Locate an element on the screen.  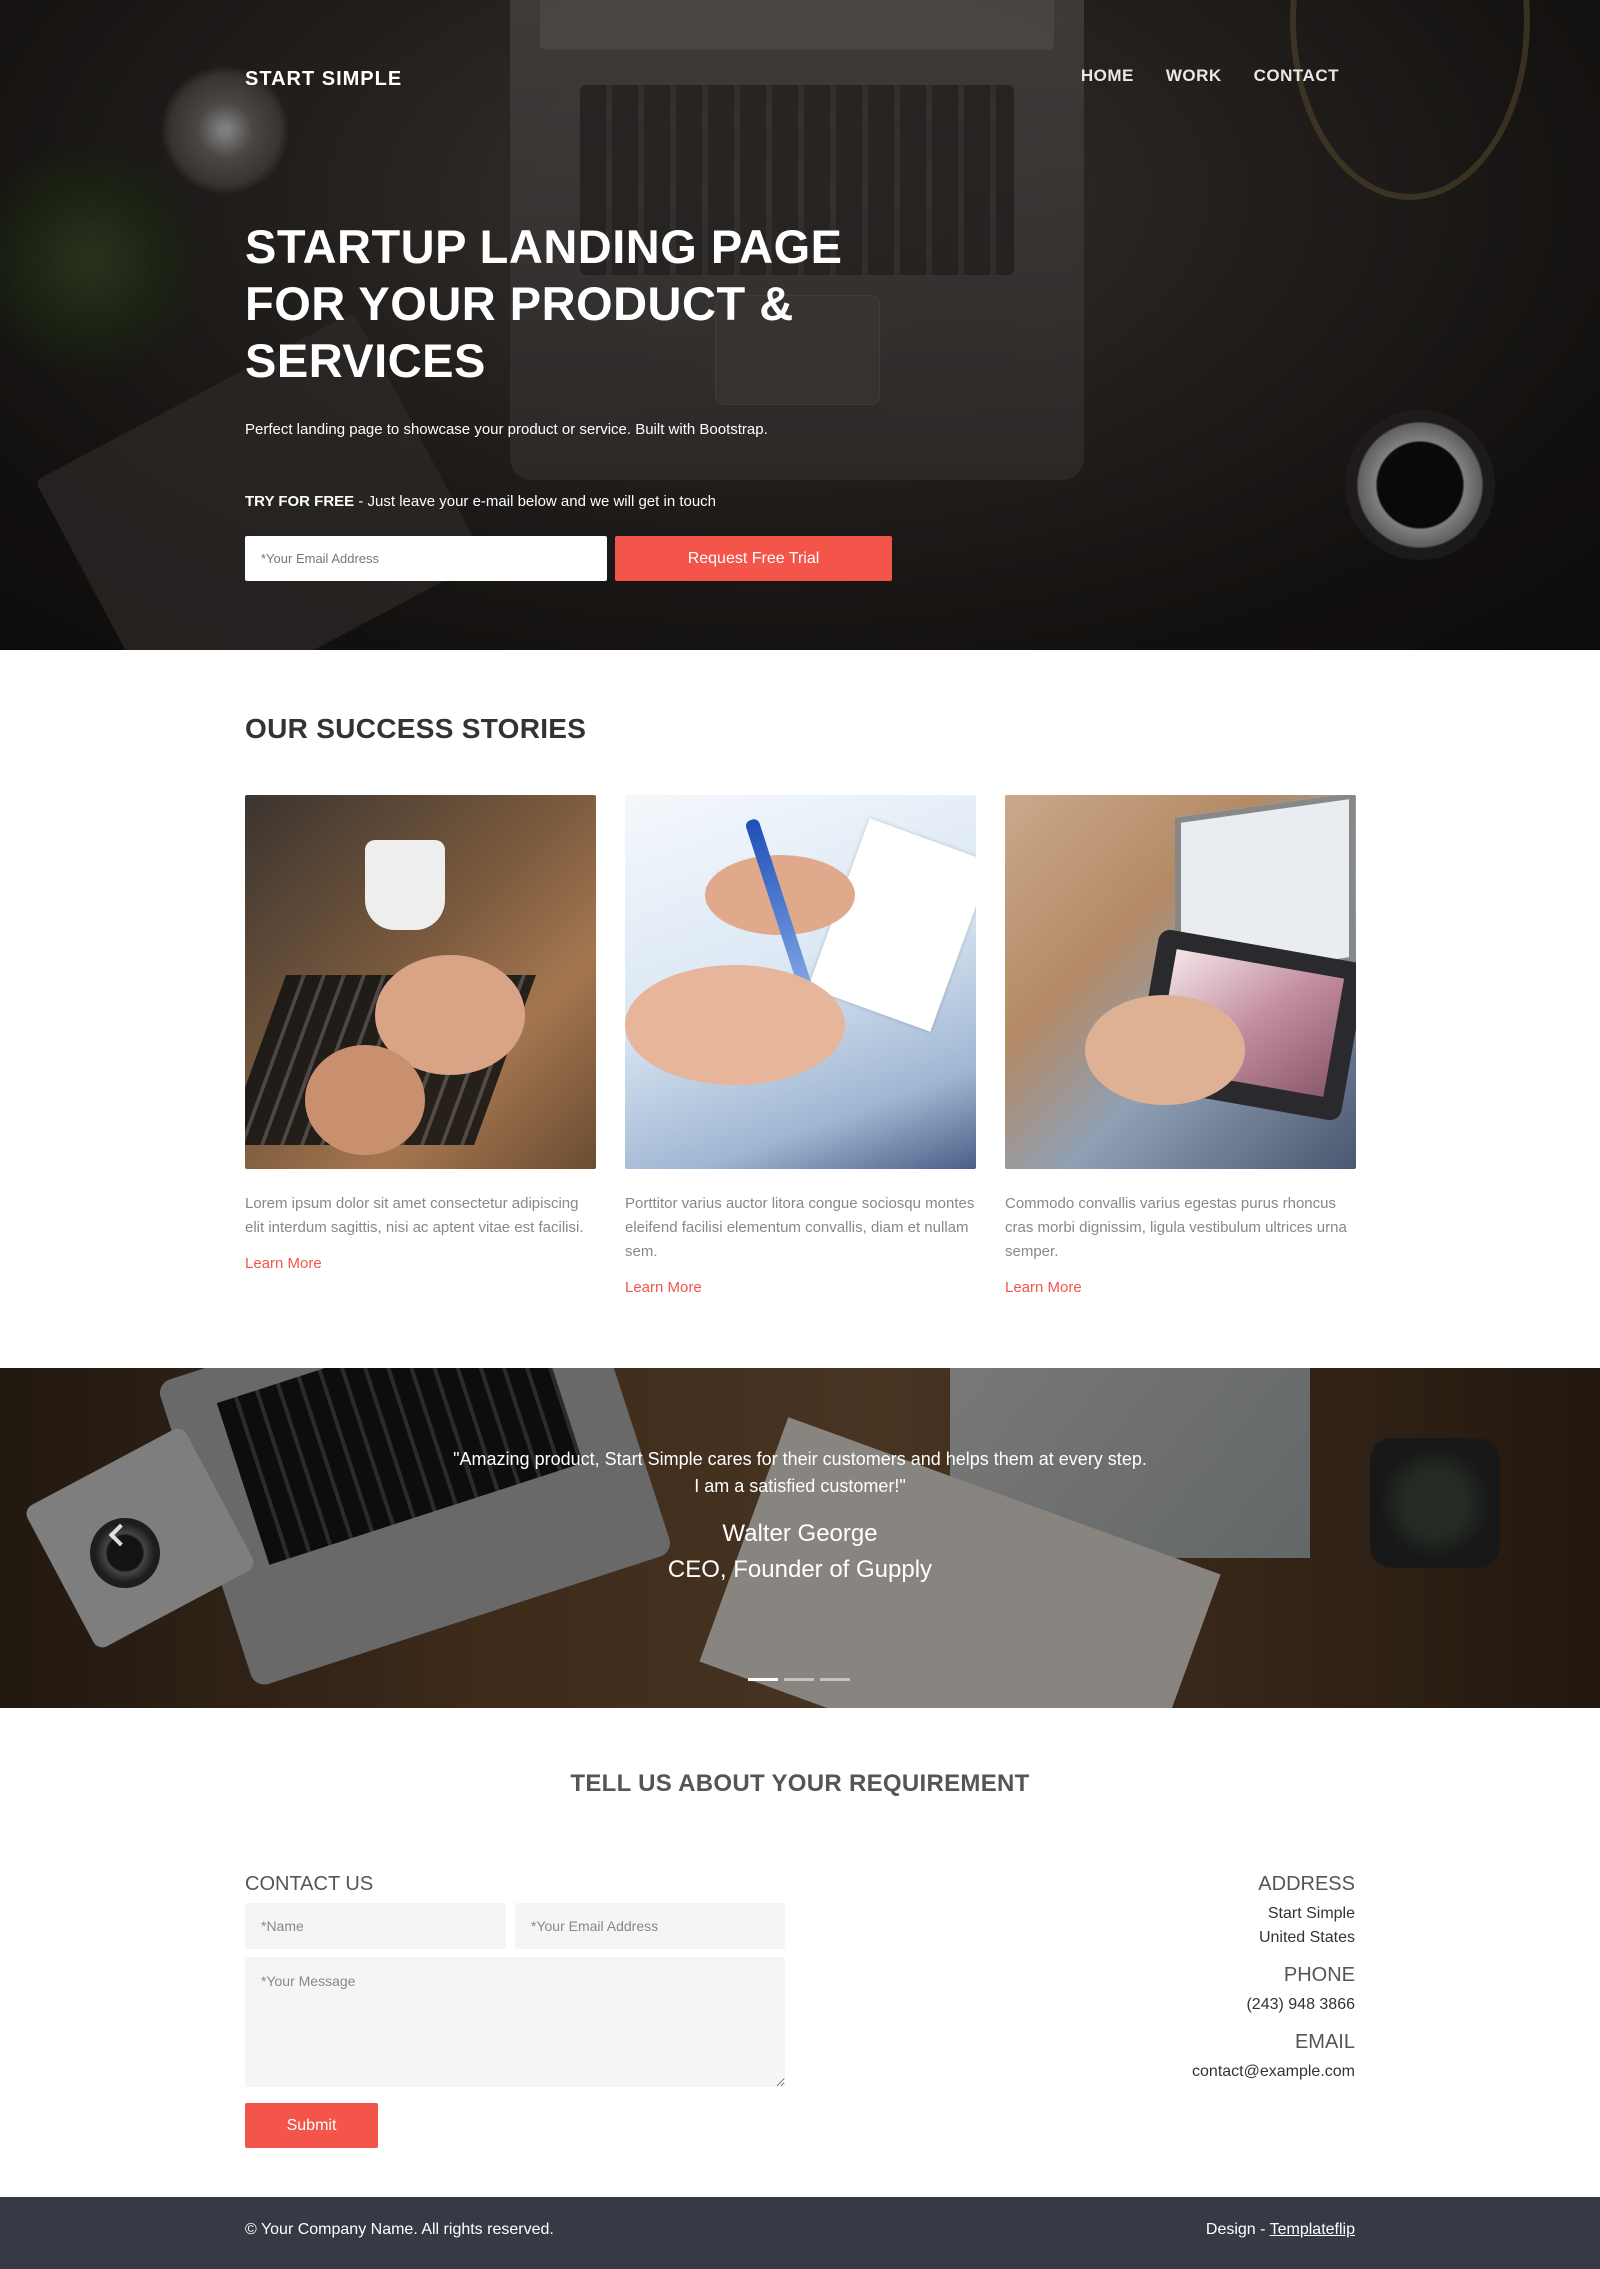
quote-line: I am a satisfied customer!" is located at coordinates (800, 1486).